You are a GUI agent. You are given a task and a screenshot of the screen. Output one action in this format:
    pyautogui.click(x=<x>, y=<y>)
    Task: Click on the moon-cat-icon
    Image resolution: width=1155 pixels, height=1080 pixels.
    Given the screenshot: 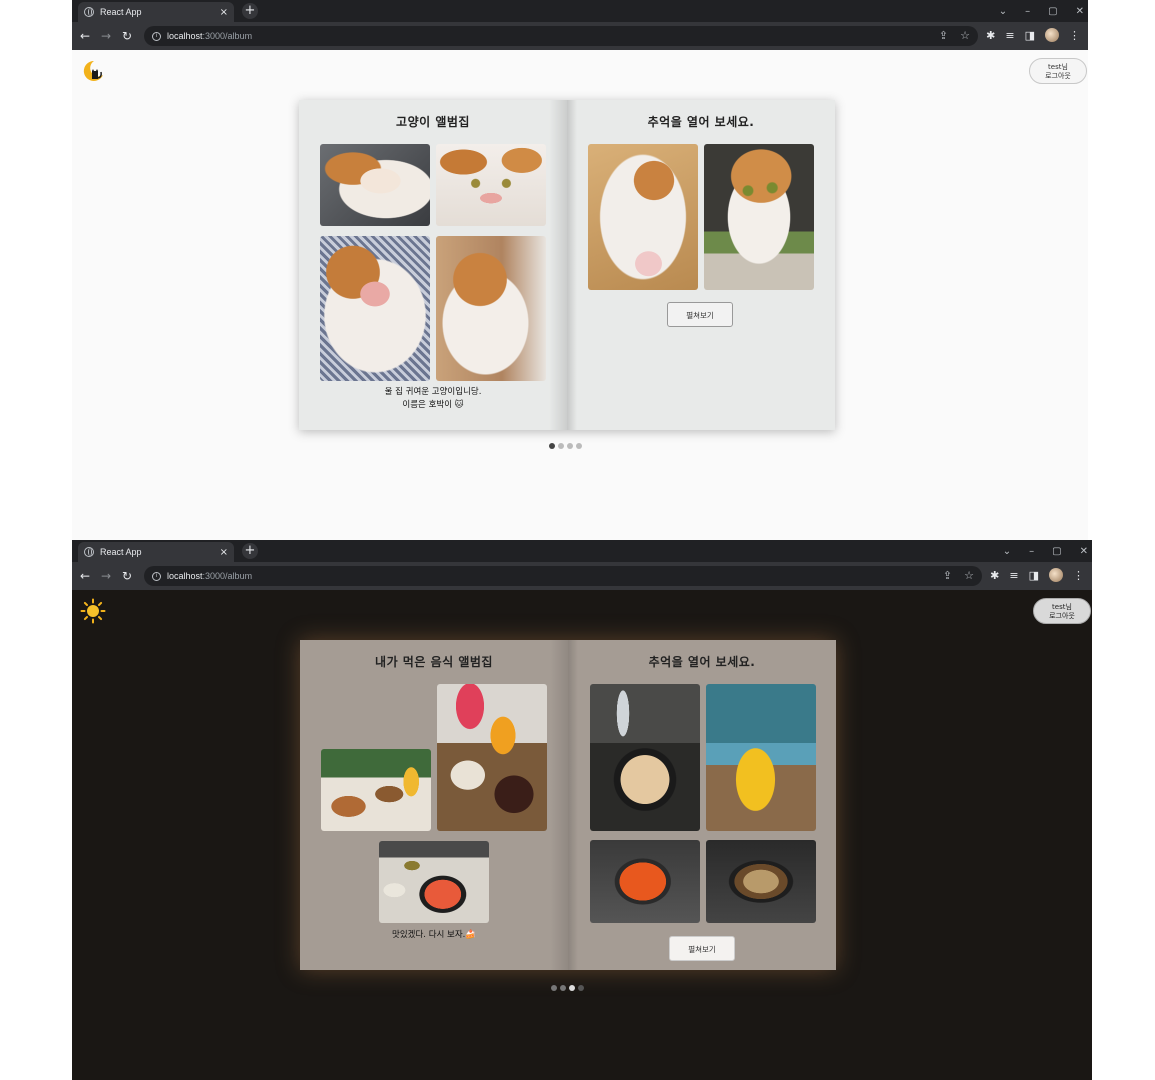 What is the action you would take?
    pyautogui.click(x=93, y=71)
    